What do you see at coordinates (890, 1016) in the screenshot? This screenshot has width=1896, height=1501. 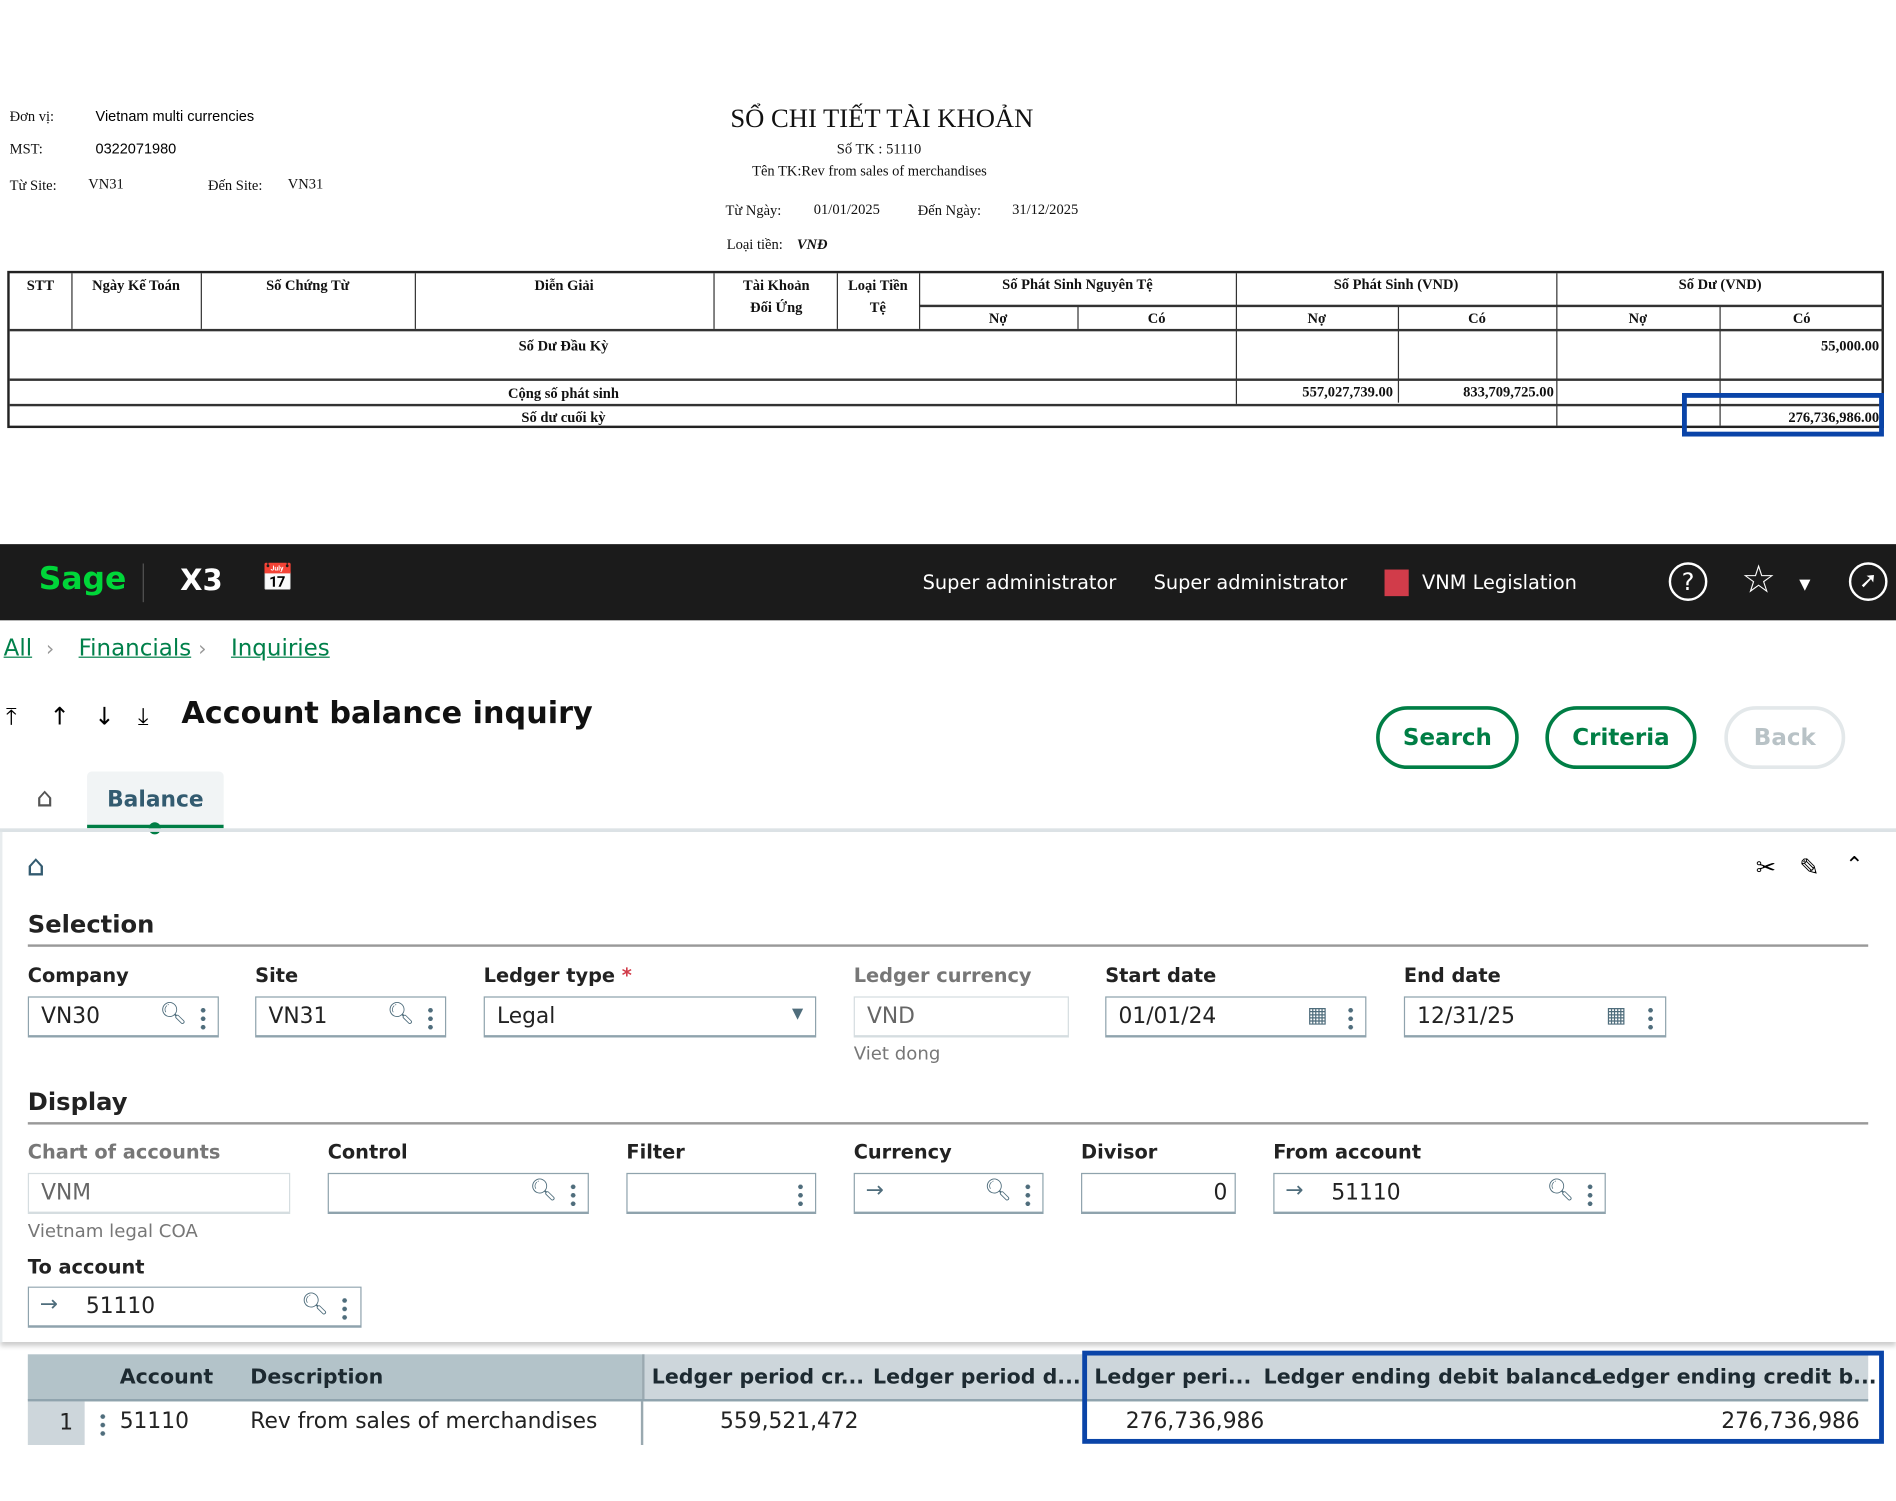 I see `ledger-currency-value: VND` at bounding box center [890, 1016].